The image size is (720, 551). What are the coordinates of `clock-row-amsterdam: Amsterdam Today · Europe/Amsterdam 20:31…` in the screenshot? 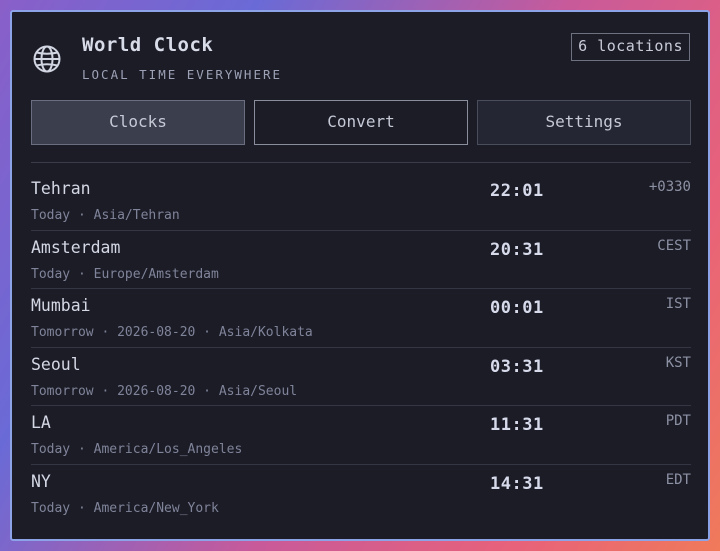 It's located at (361, 260).